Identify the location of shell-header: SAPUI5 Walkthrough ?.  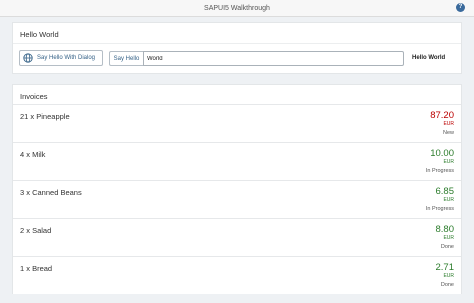
(237, 8).